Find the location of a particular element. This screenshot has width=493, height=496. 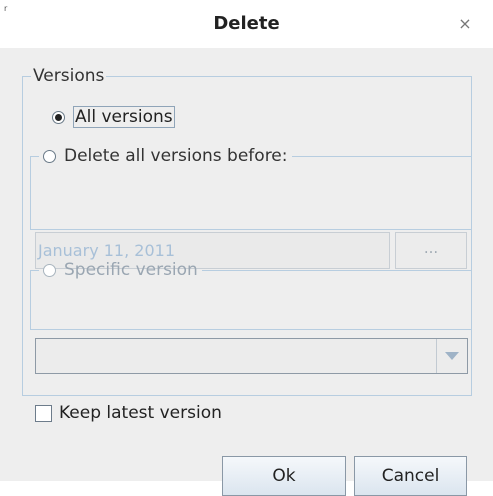

close-icon: × is located at coordinates (465, 24).